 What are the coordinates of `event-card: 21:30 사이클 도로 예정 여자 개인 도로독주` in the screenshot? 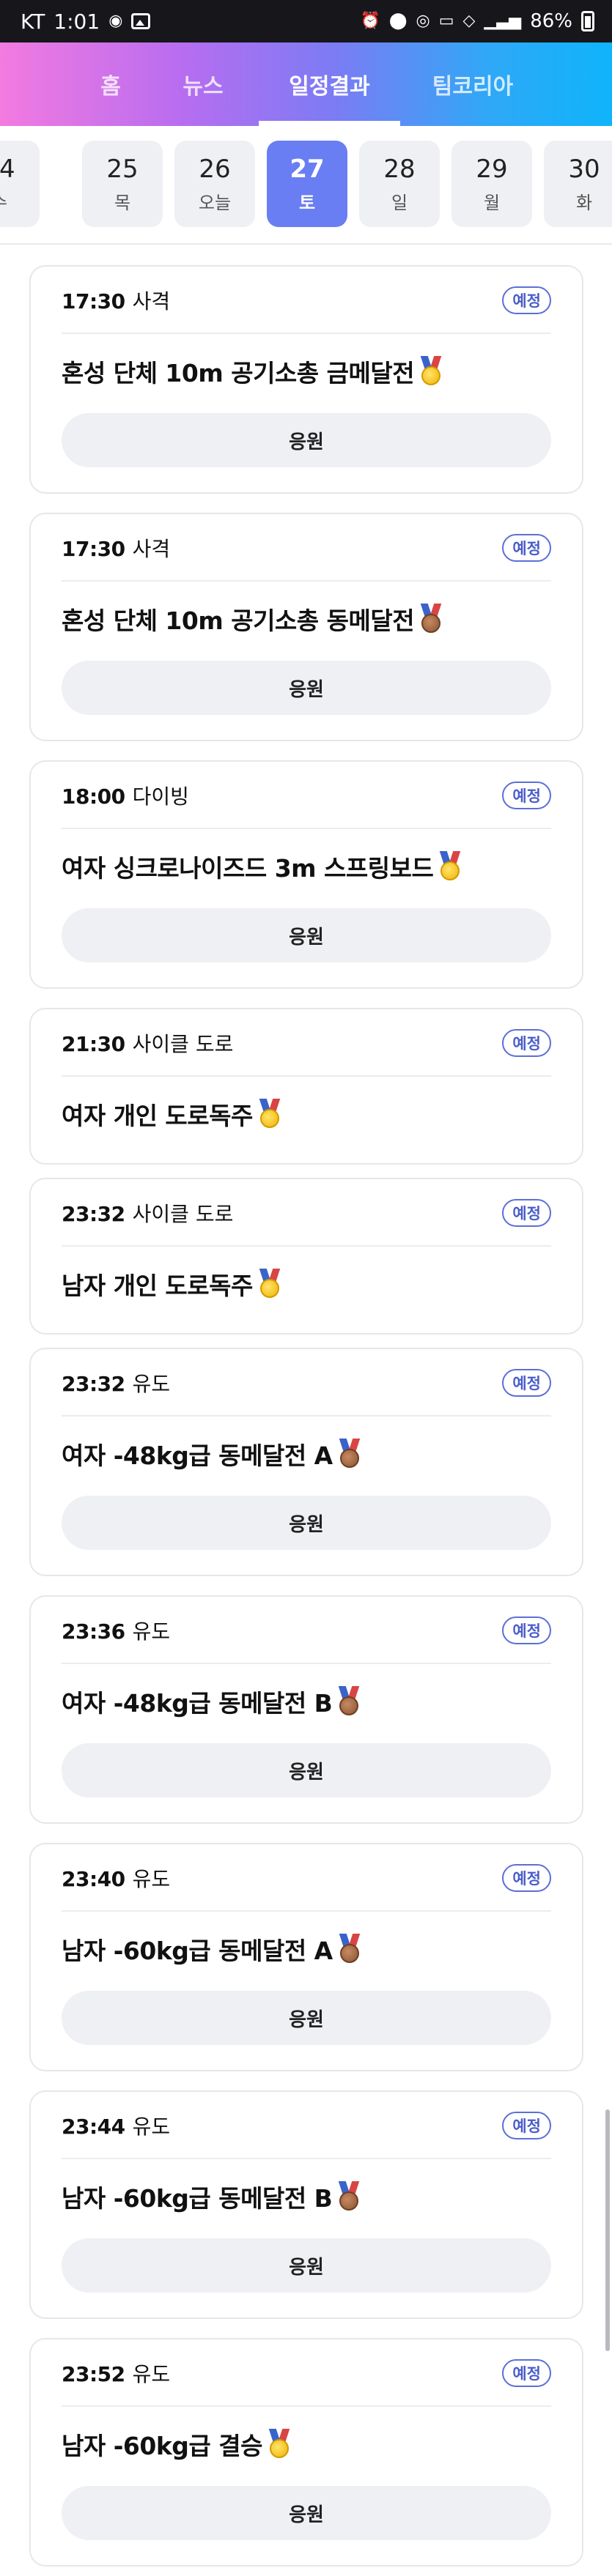 It's located at (306, 1086).